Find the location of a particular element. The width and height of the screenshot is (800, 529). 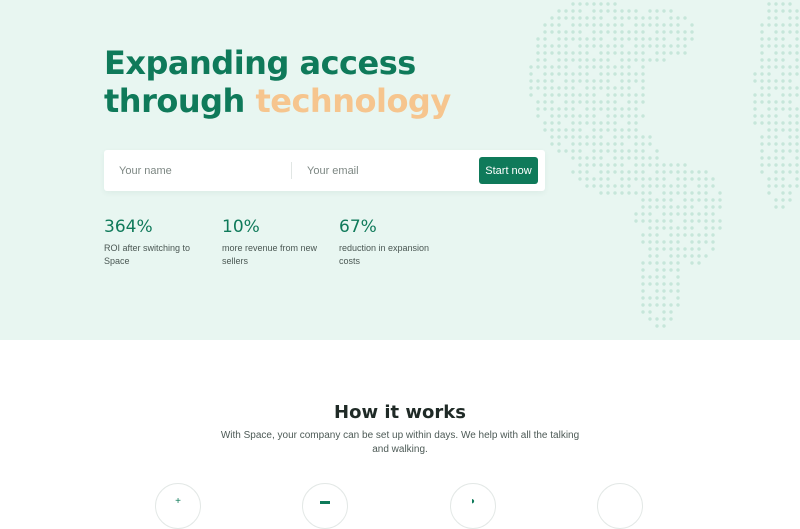

step-2-circle: ▬ is located at coordinates (325, 506).